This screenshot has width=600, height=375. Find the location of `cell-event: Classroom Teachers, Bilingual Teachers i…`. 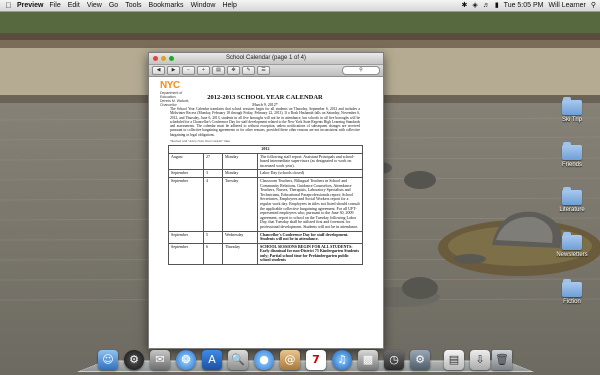

cell-event: Classroom Teachers, Bilingual Teachers i… is located at coordinates (310, 204).